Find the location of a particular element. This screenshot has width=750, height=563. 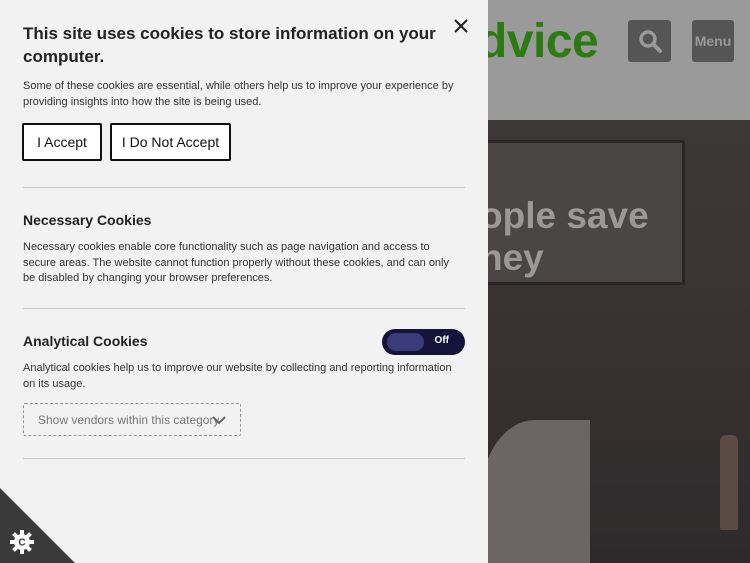

cookie-control-badge: C is located at coordinates (37, 525).